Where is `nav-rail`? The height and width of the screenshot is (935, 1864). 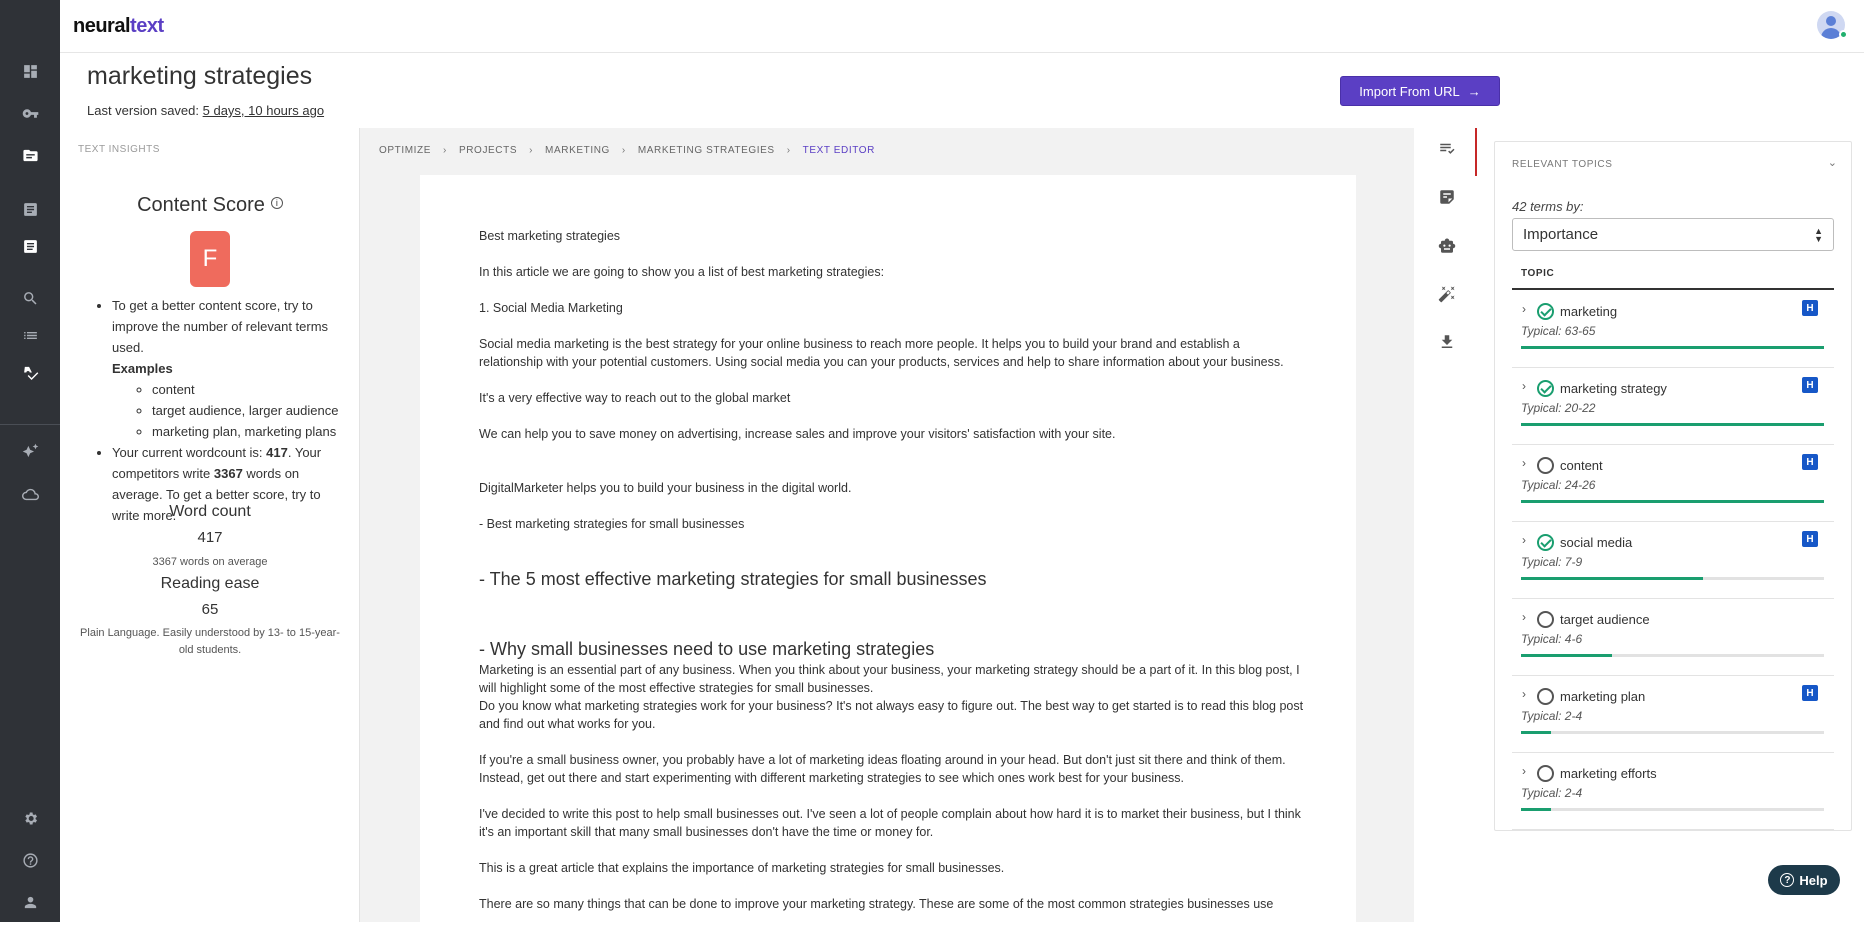
nav-rail is located at coordinates (30, 461).